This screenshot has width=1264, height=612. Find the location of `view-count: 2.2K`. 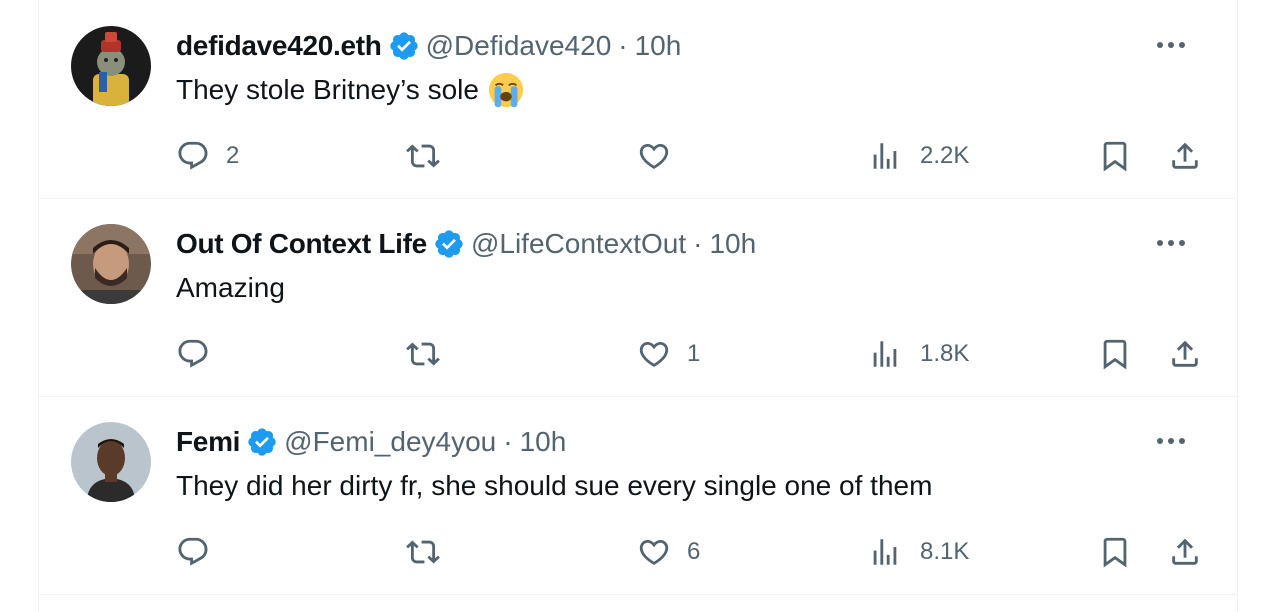

view-count: 2.2K is located at coordinates (945, 155).